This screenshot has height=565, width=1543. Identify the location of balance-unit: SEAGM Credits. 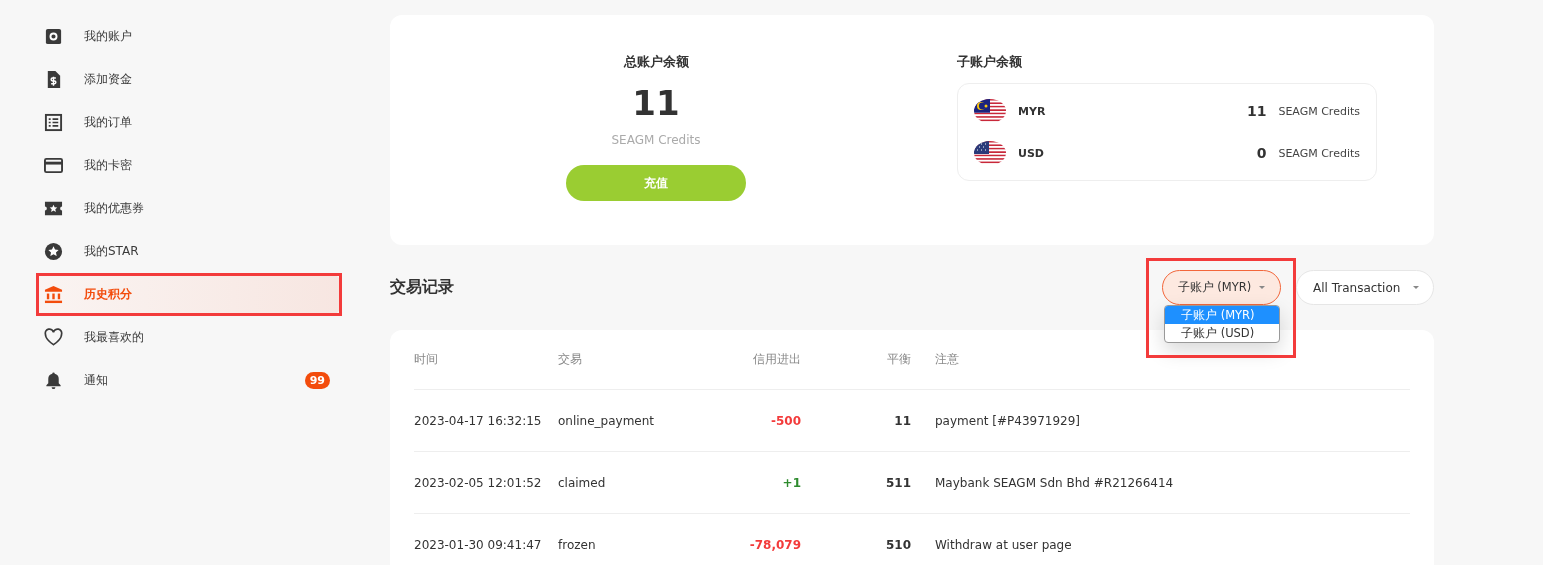
(656, 140).